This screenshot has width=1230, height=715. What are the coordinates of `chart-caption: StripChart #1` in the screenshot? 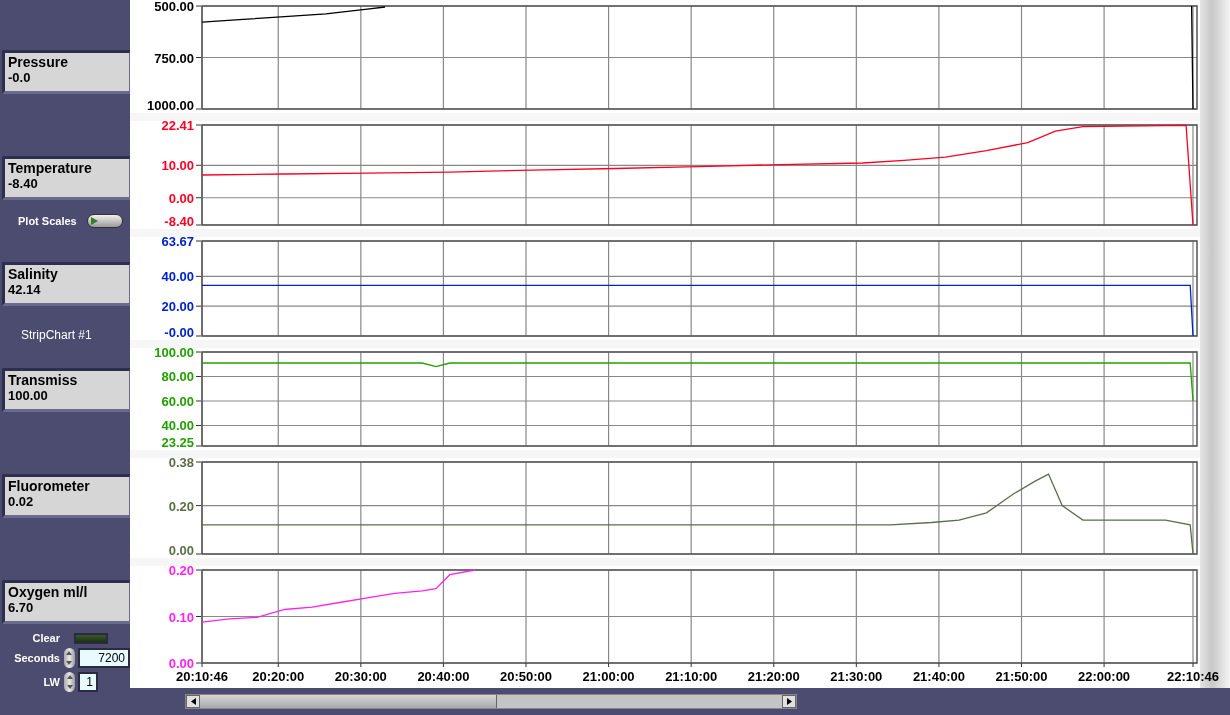 It's located at (56, 335).